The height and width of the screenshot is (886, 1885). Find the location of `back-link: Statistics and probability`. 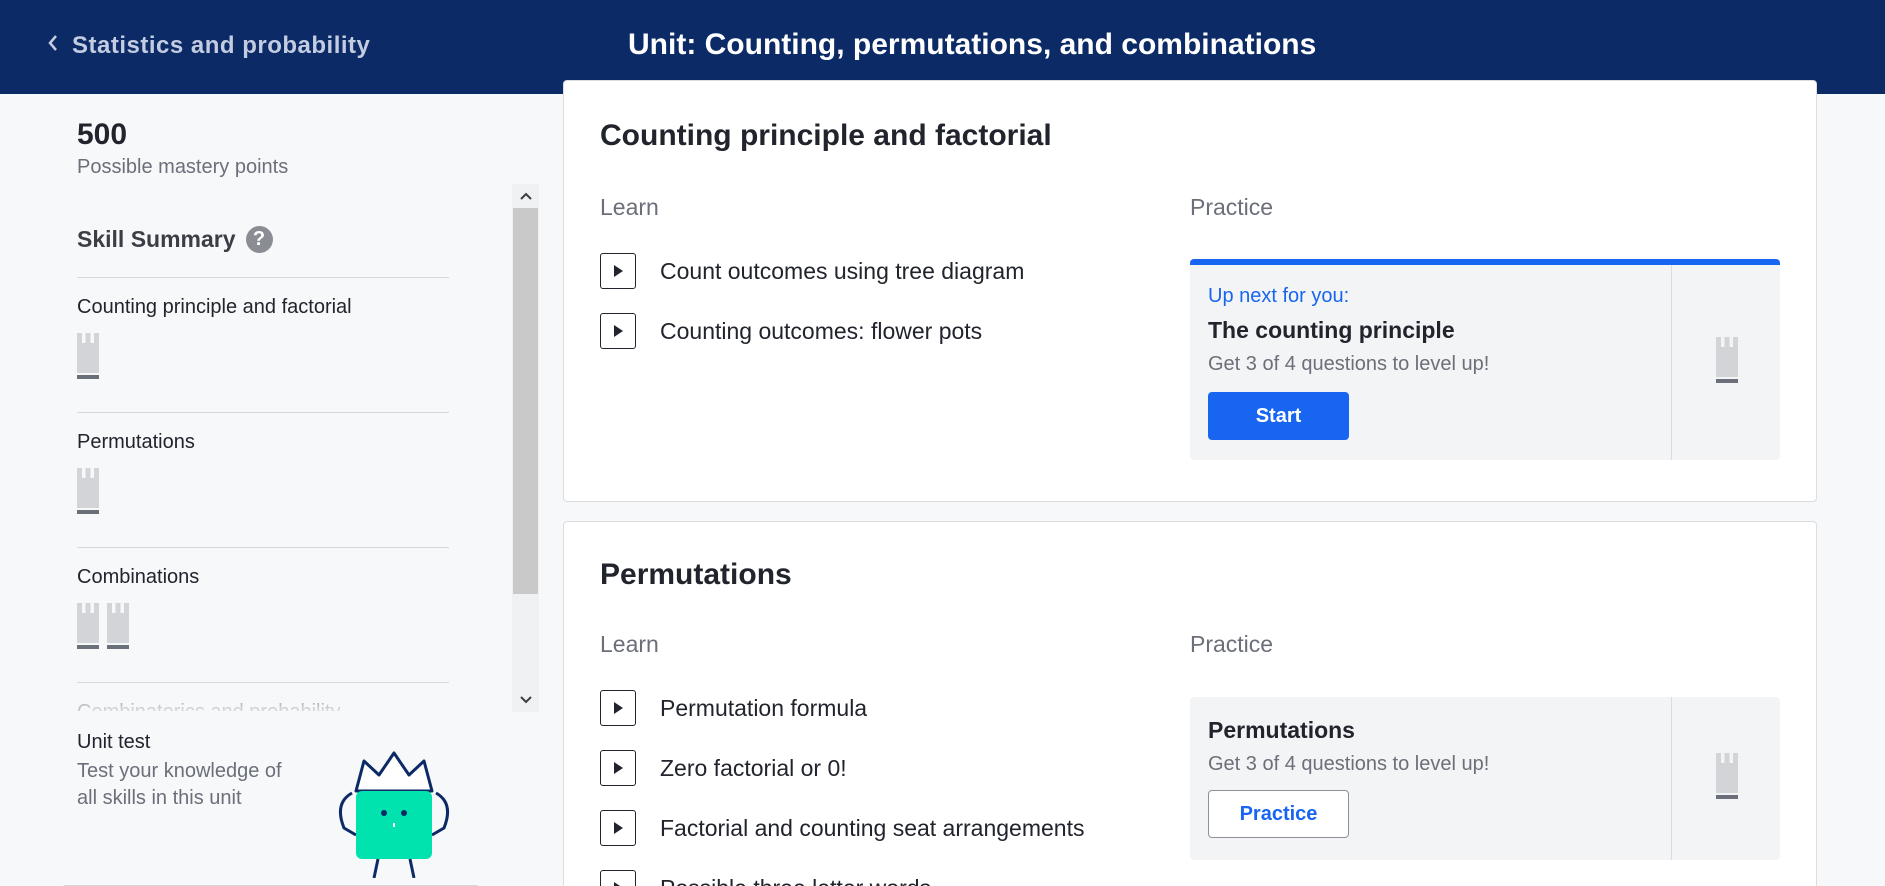

back-link: Statistics and probability is located at coordinates (208, 46).